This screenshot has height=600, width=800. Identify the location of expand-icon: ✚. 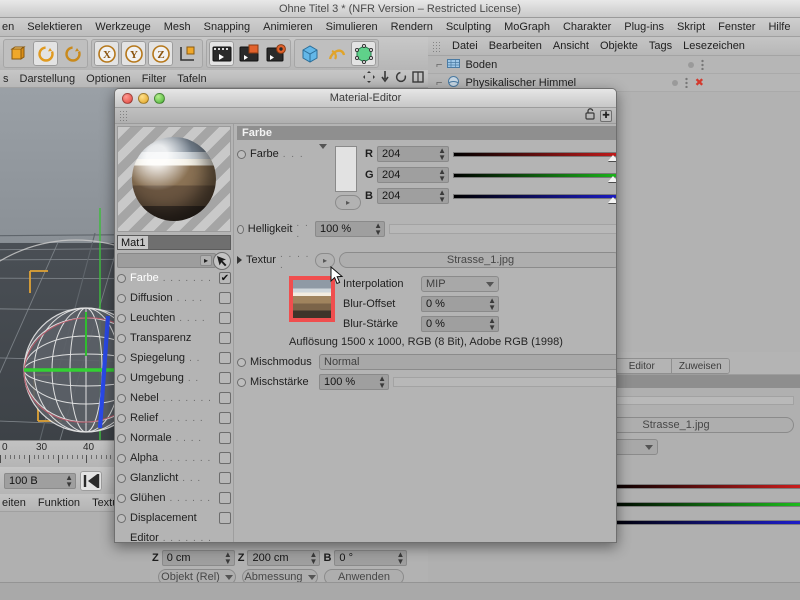
(606, 115).